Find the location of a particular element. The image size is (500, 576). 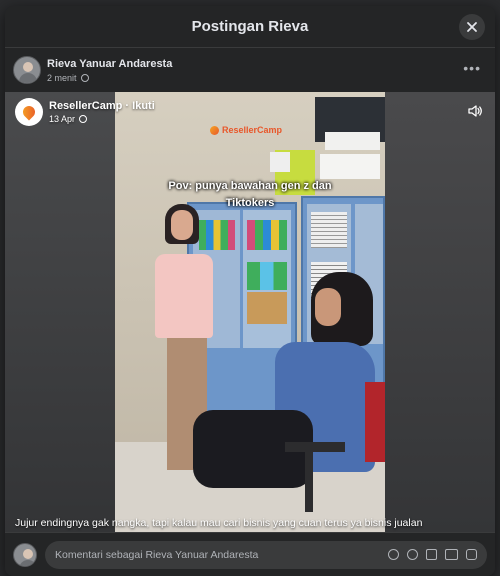

video-cardboard-box is located at coordinates (267, 308).